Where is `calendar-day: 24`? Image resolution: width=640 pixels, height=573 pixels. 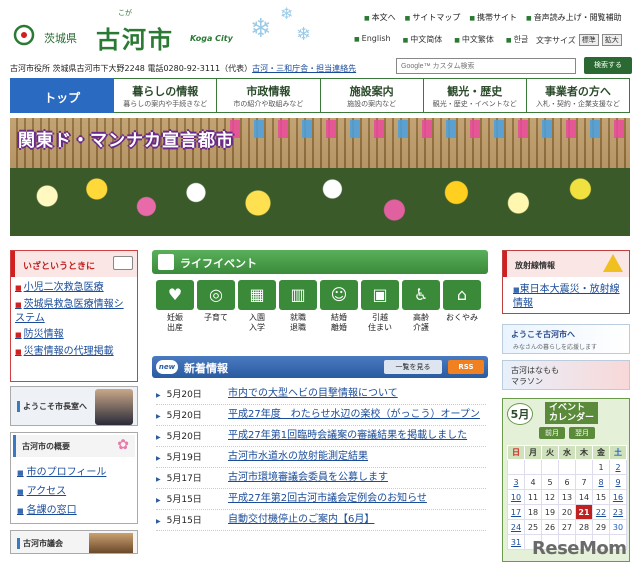
calendar-day: 24 is located at coordinates (516, 527).